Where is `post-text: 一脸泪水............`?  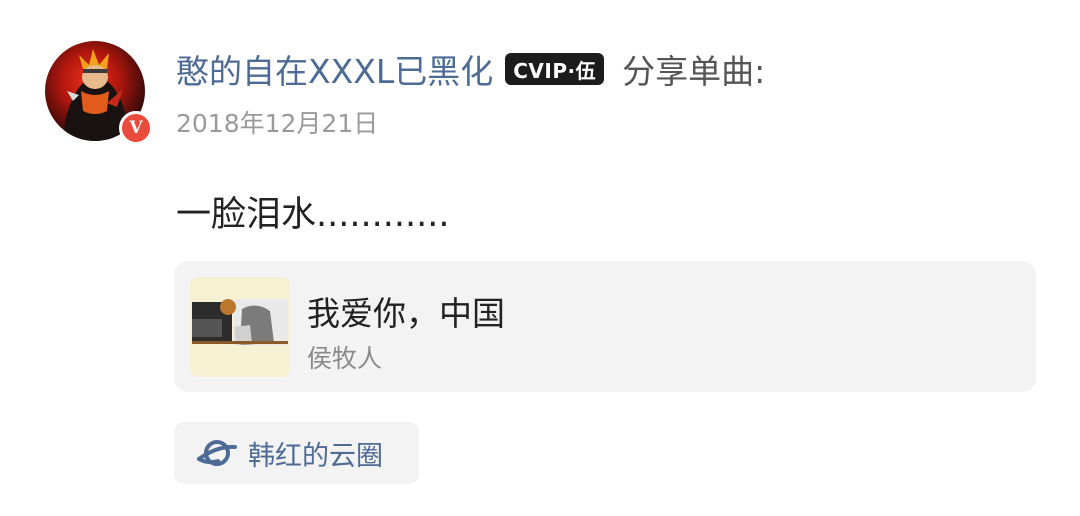
post-text: 一脸泪水............ is located at coordinates (313, 215).